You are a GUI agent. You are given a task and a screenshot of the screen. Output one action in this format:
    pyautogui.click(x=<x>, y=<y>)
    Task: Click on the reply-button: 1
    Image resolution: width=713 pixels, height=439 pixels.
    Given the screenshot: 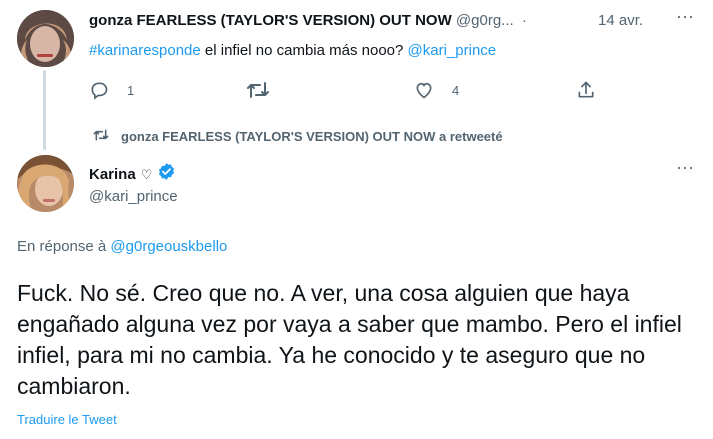 What is the action you would take?
    pyautogui.click(x=111, y=90)
    